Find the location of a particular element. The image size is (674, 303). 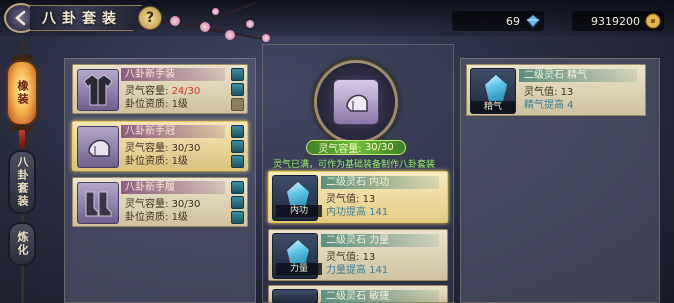

copper-coin-icon is located at coordinates (653, 21).